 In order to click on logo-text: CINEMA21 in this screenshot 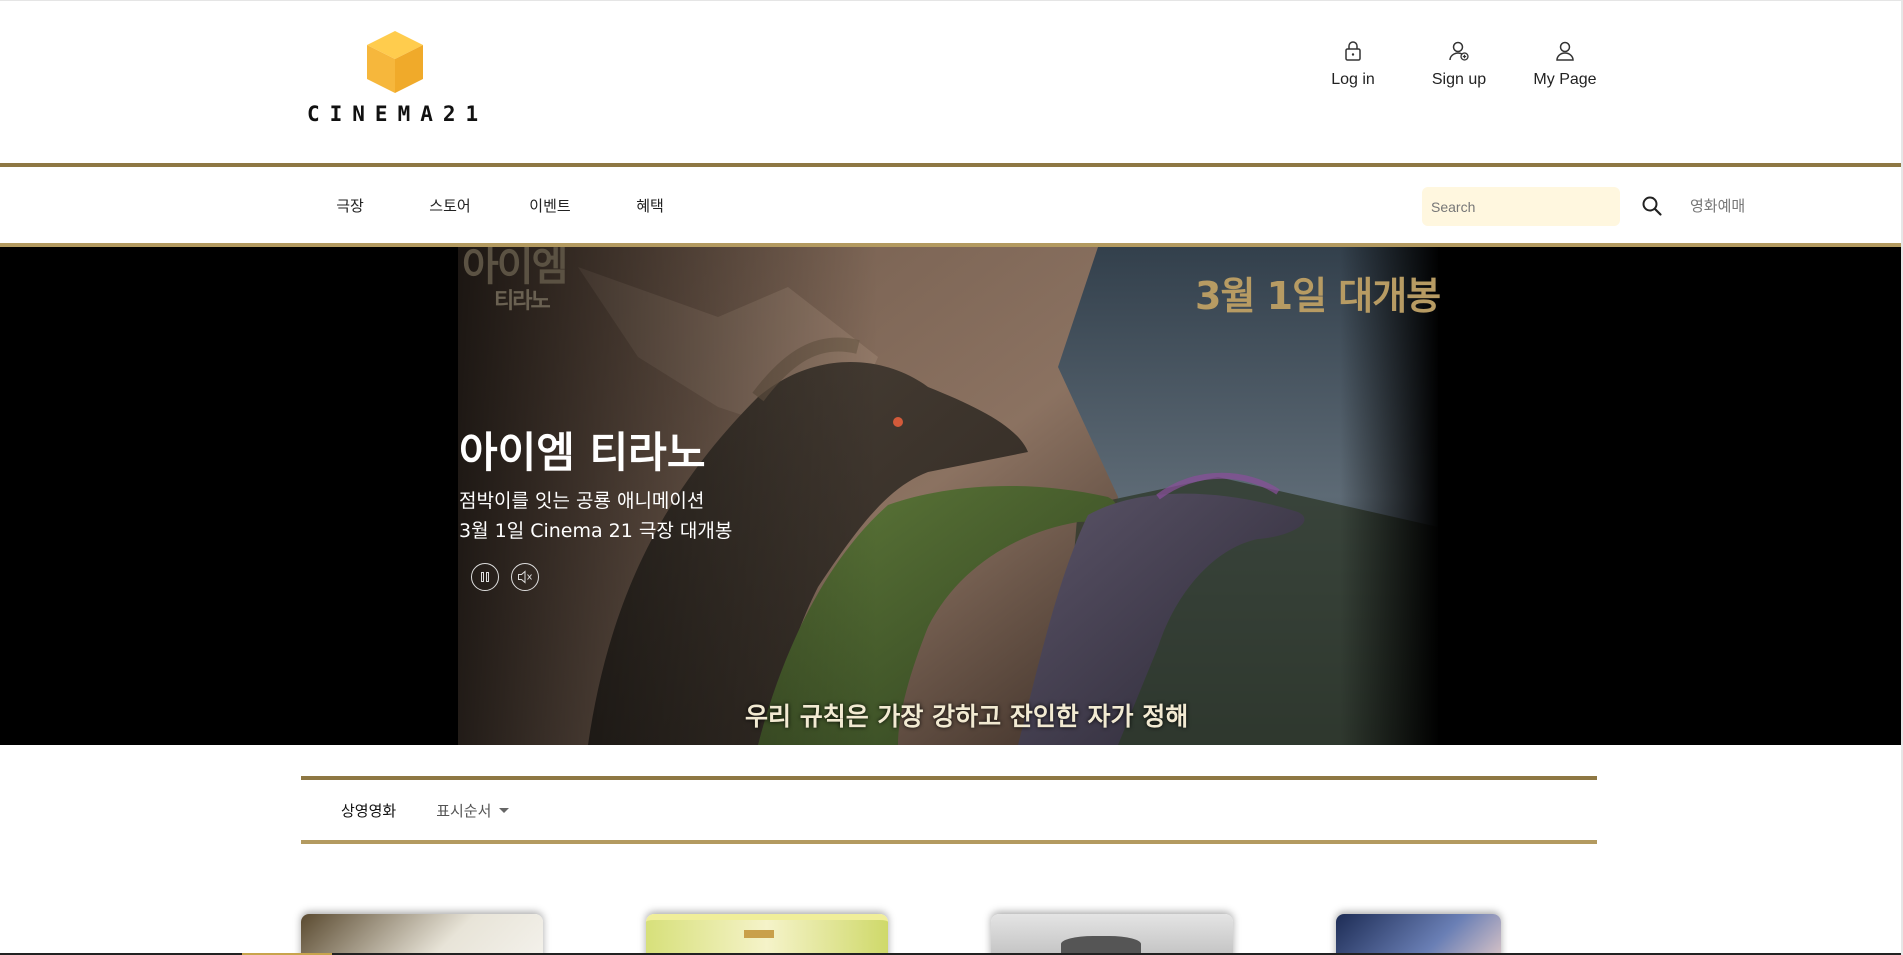, I will do `click(397, 114)`.